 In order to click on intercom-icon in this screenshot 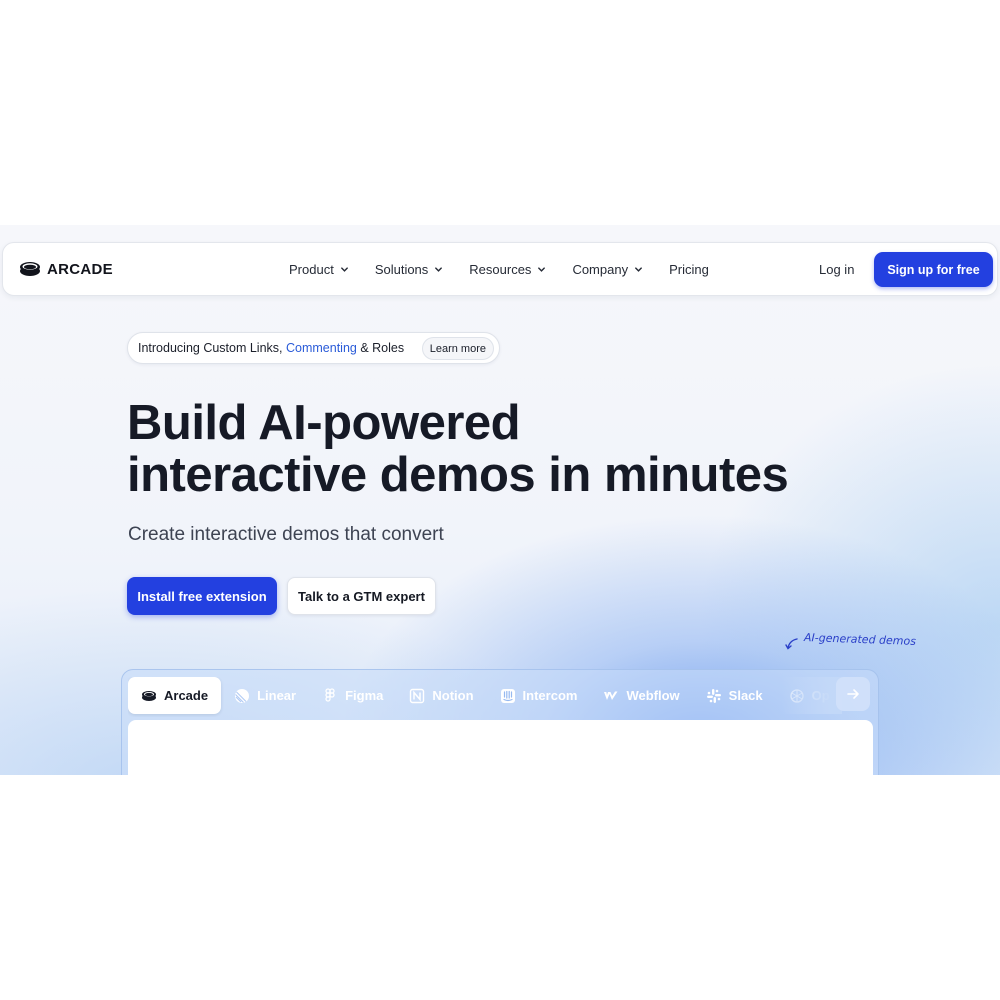, I will do `click(507, 695)`.